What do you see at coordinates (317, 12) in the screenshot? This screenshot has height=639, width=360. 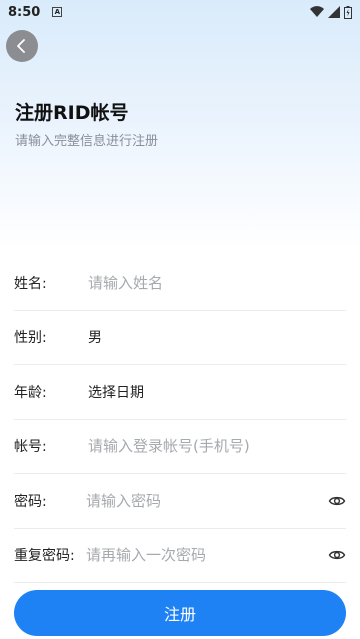 I see `wifi-icon` at bounding box center [317, 12].